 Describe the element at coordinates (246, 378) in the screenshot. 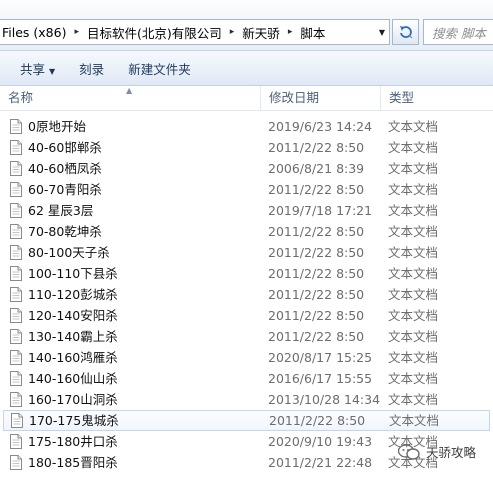

I see `file-row: 140-160仙山杀 2016/6/17 15:55 文本文档` at that location.